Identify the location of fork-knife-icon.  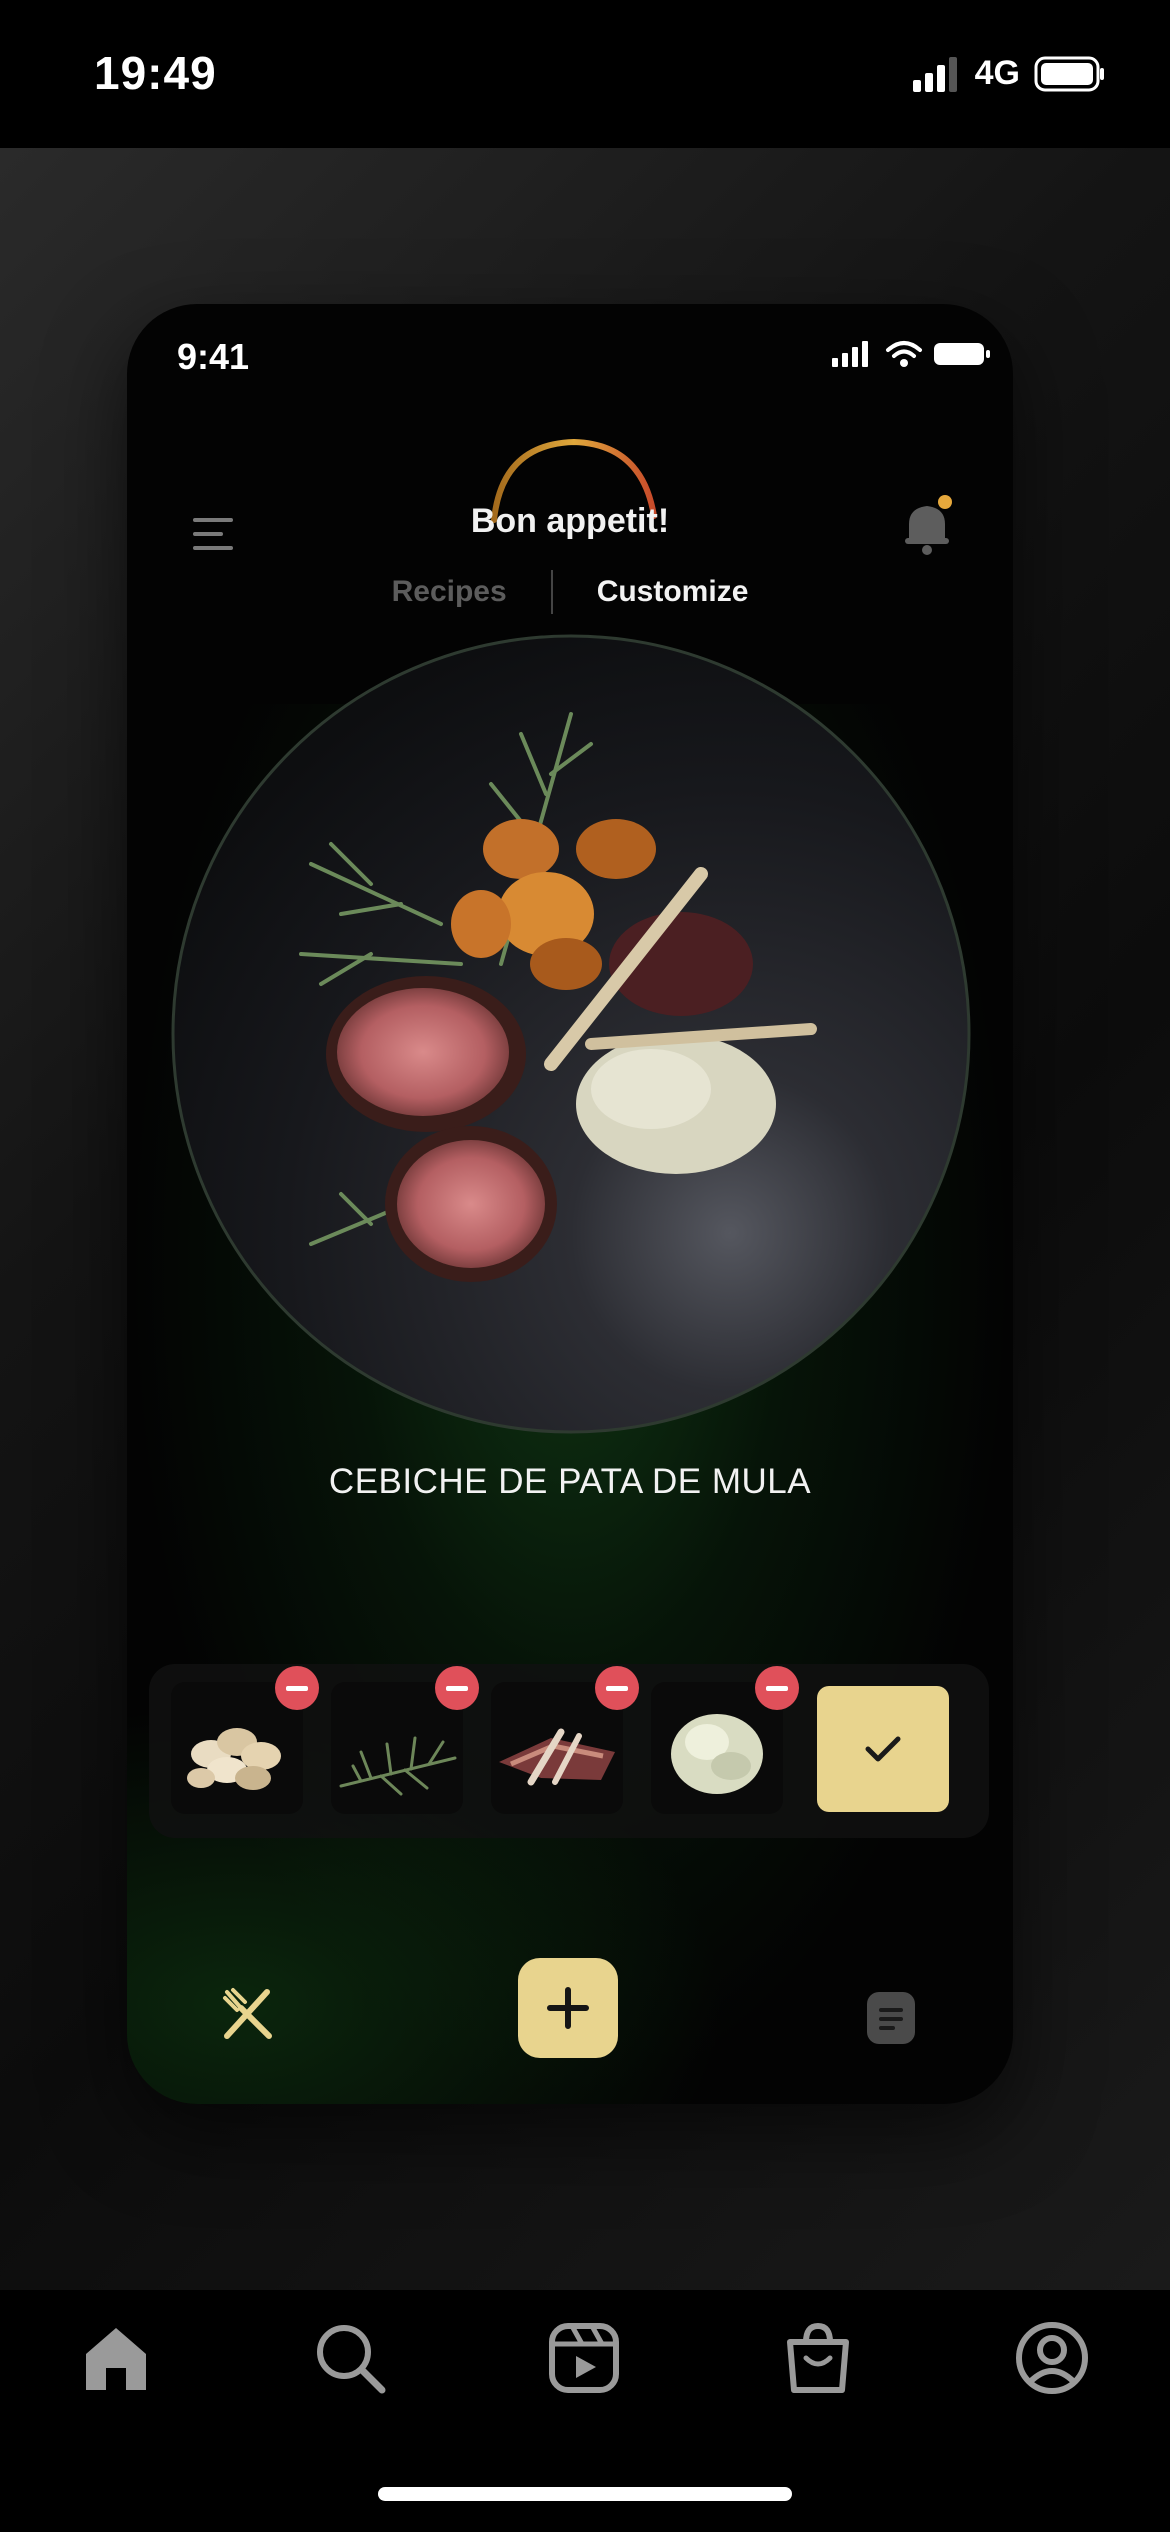
(248, 2013).